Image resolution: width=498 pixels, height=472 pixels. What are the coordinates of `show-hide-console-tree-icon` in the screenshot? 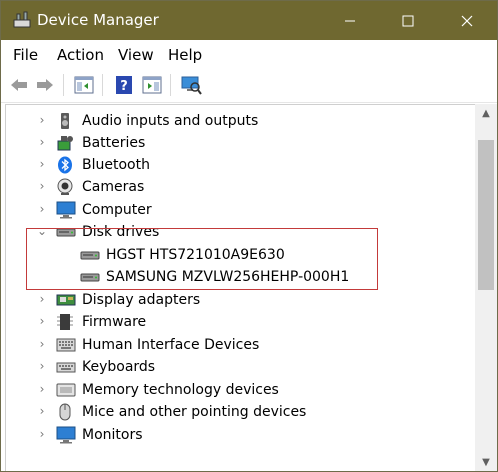 It's located at (84, 85).